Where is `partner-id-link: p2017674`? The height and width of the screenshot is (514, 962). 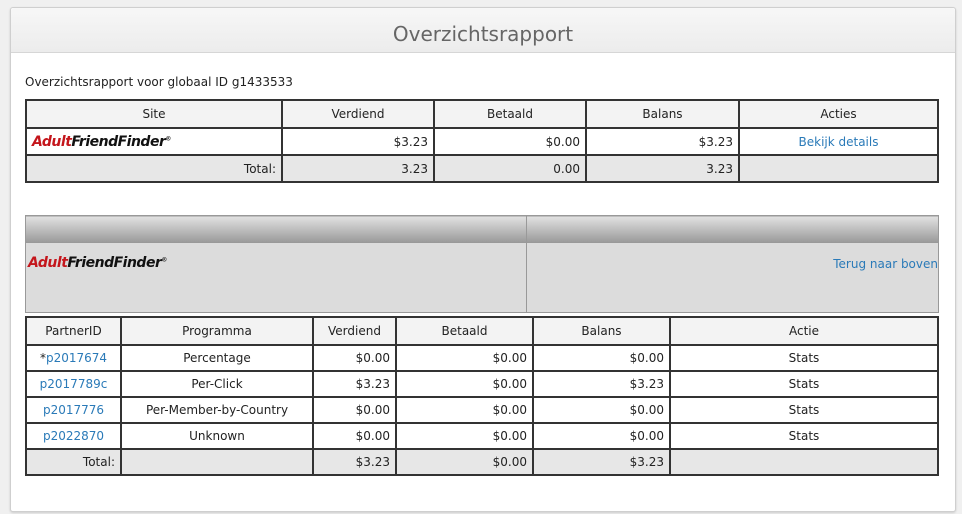 partner-id-link: p2017674 is located at coordinates (76, 358).